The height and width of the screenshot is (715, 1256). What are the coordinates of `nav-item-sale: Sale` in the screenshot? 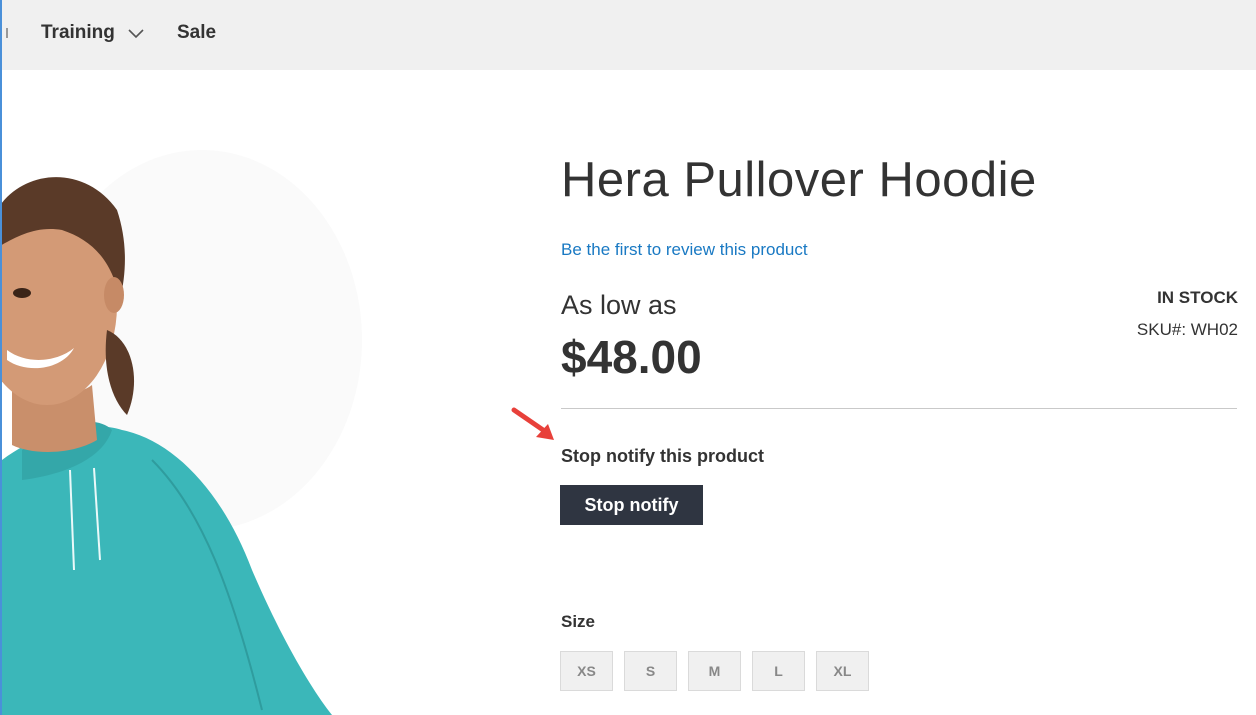 It's located at (196, 33).